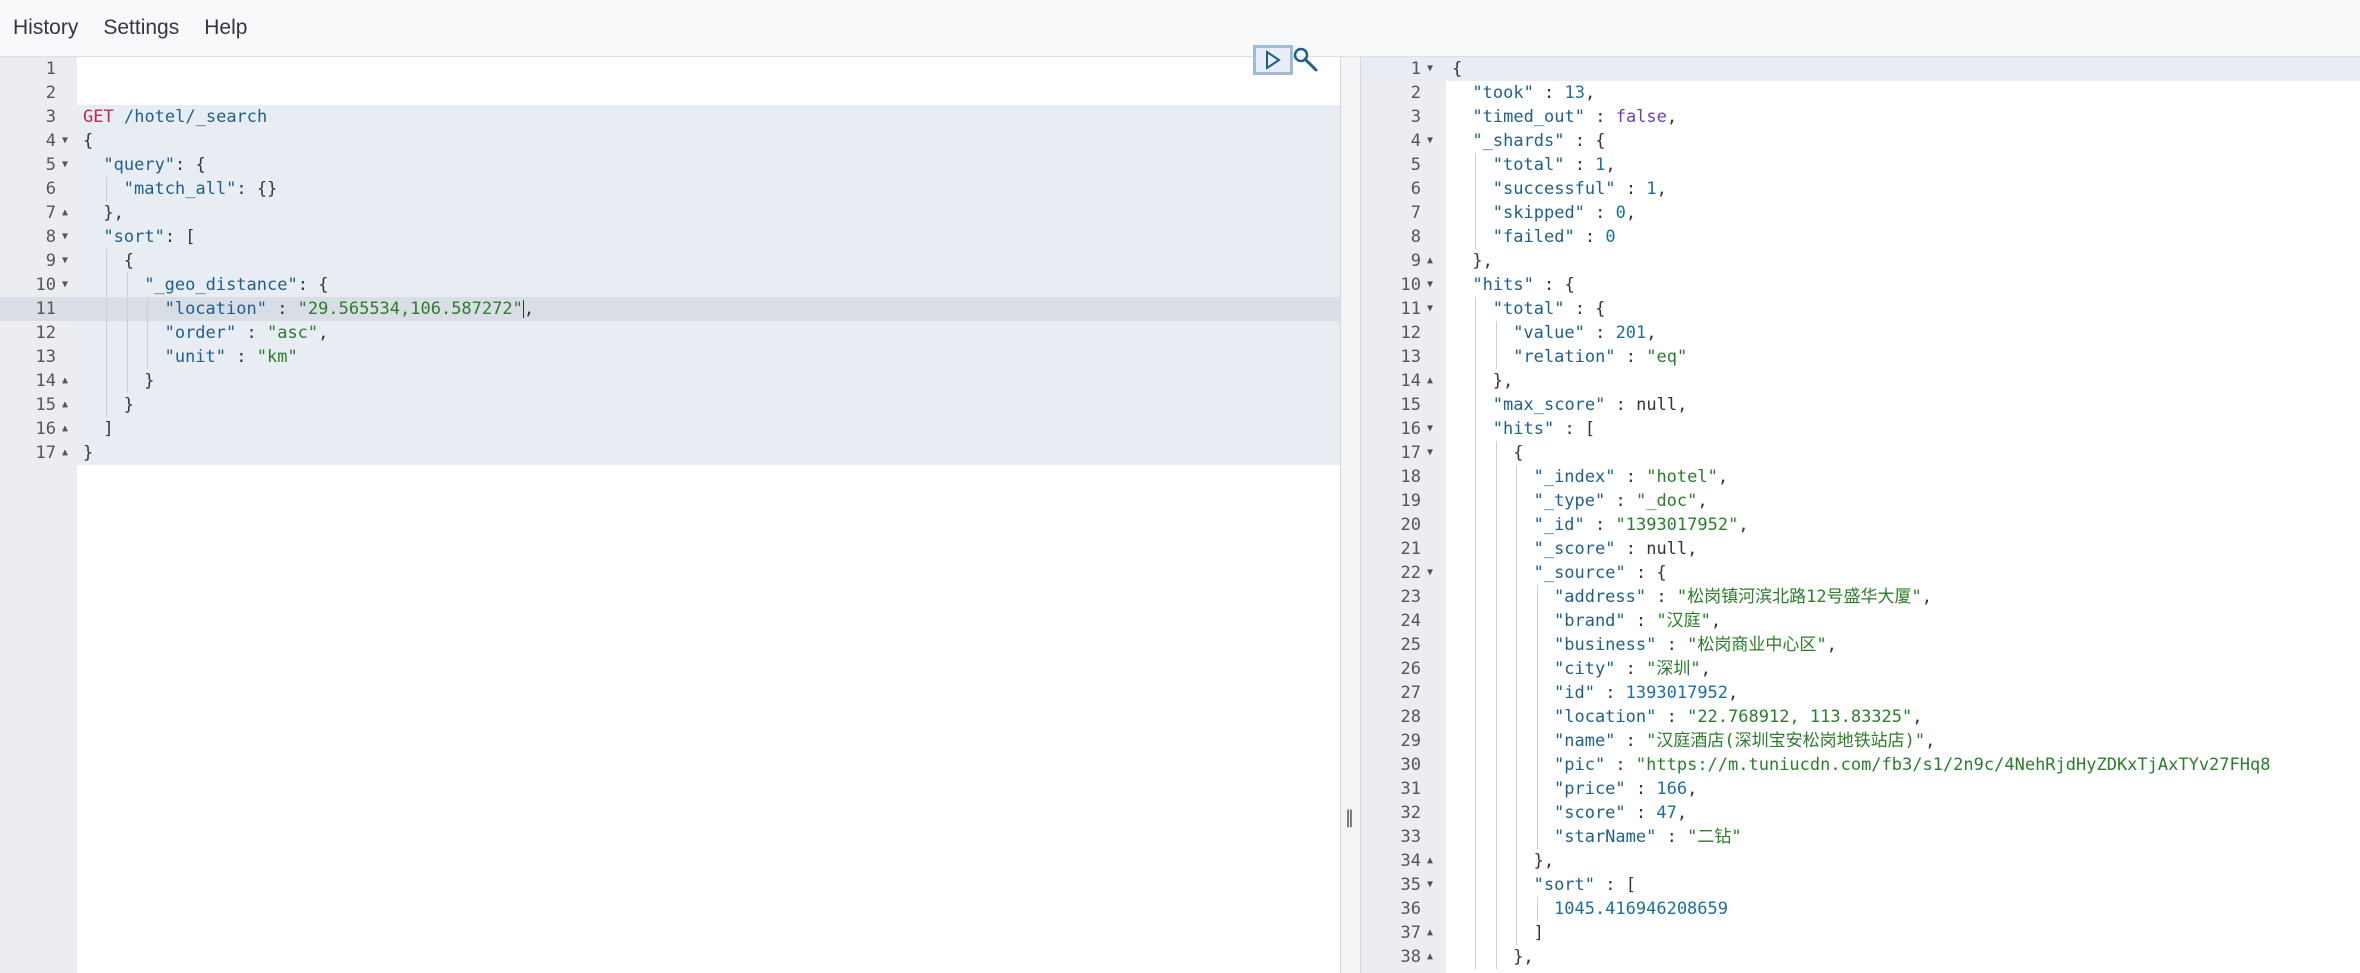 The height and width of the screenshot is (973, 2360). I want to click on request-settings-button, so click(1306, 60).